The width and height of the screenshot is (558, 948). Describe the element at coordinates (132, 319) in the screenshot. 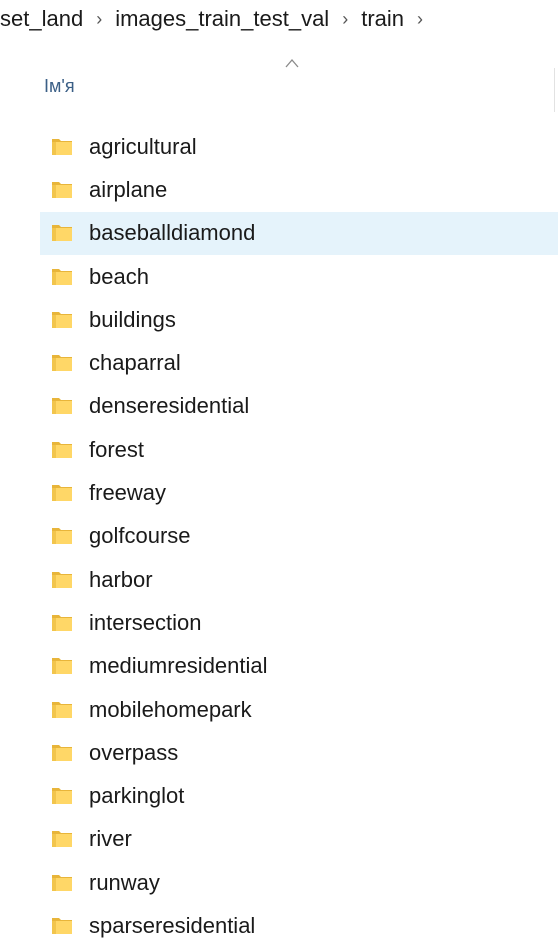

I see `file-name: buildings` at that location.